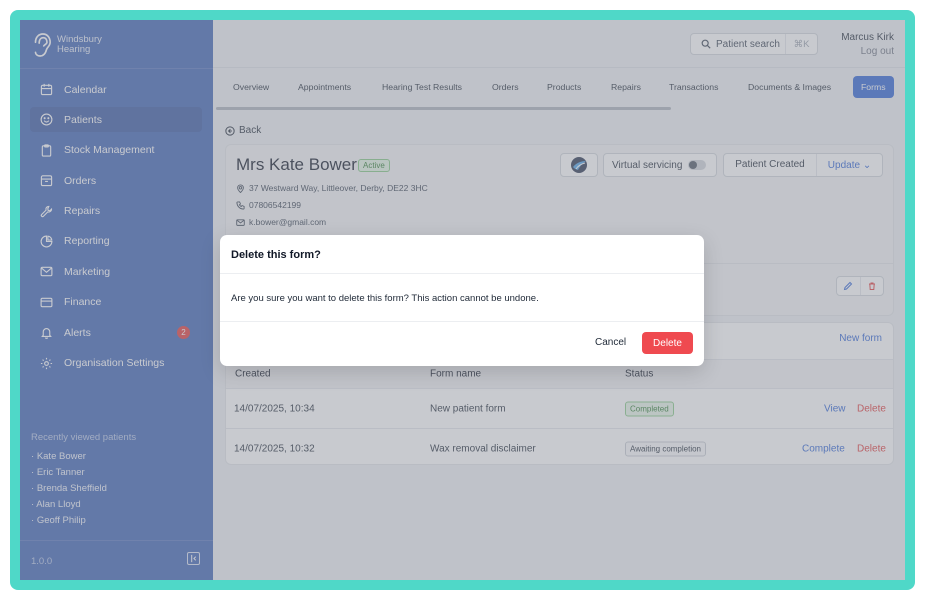 The image size is (925, 600). I want to click on cancel-button: Cancel, so click(610, 342).